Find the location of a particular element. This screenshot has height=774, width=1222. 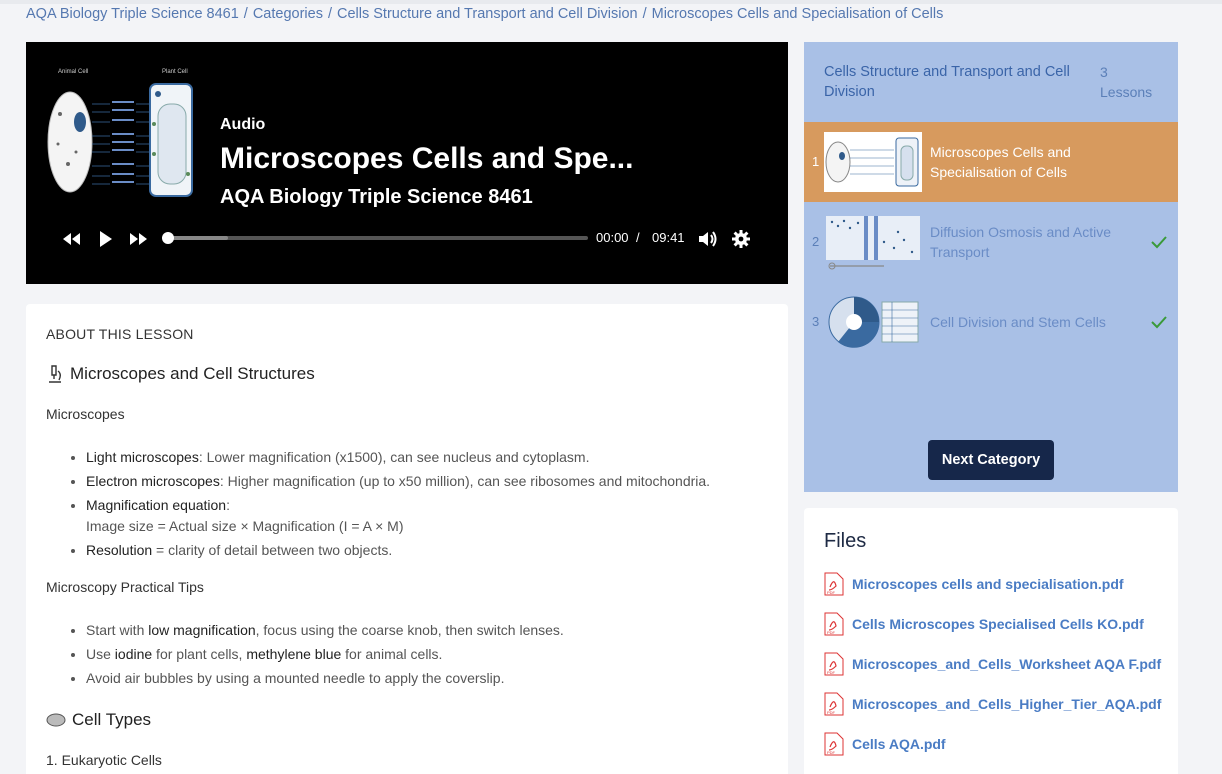

tips-heading: Microscopy Practical Tips is located at coordinates (125, 587).